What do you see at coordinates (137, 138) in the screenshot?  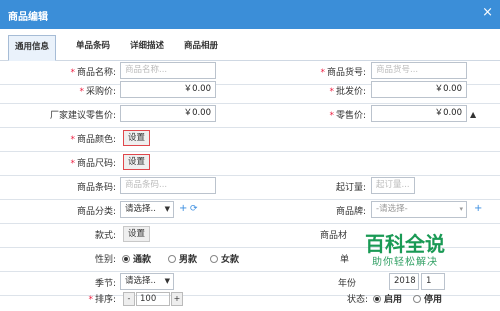 I see `color-settings-button: 设置` at bounding box center [137, 138].